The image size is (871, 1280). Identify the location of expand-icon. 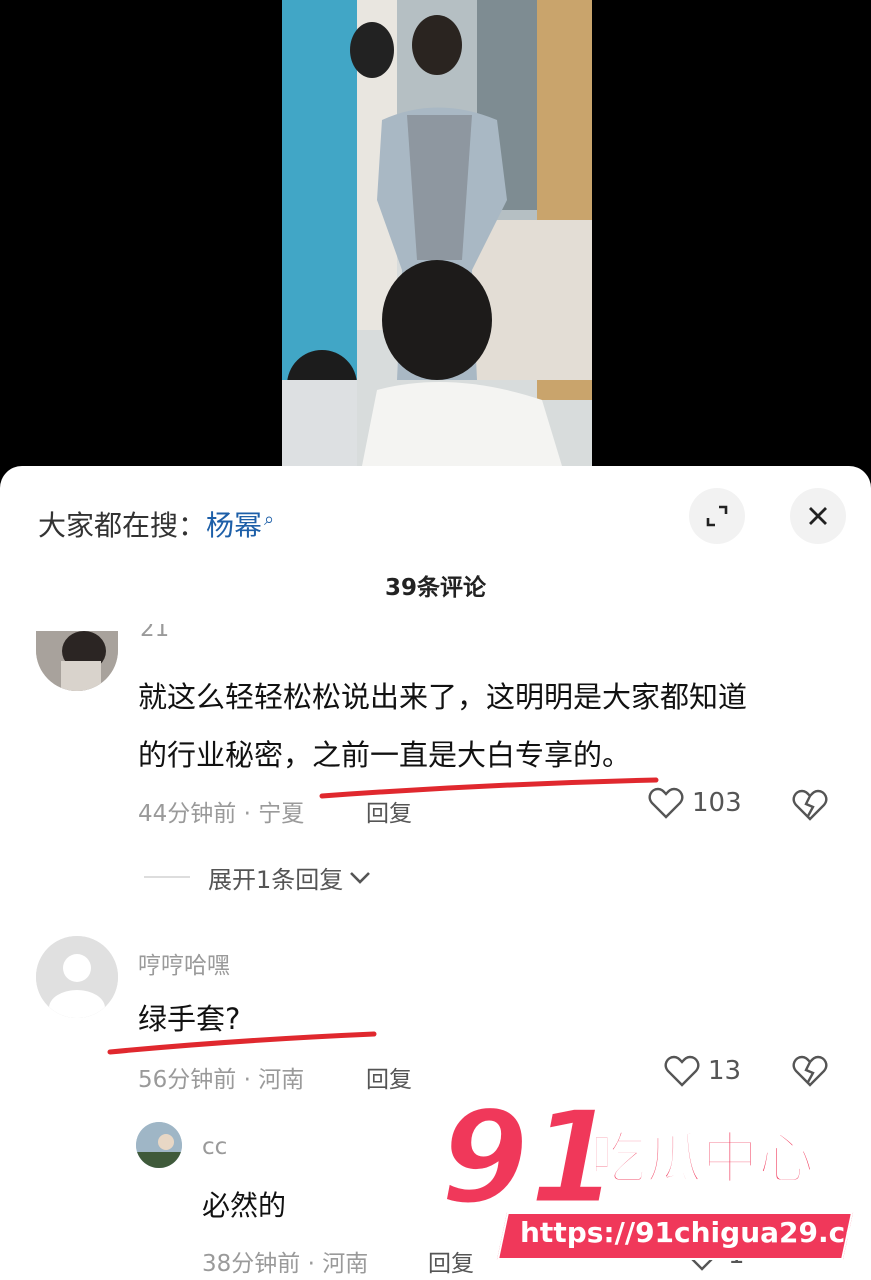
(717, 516).